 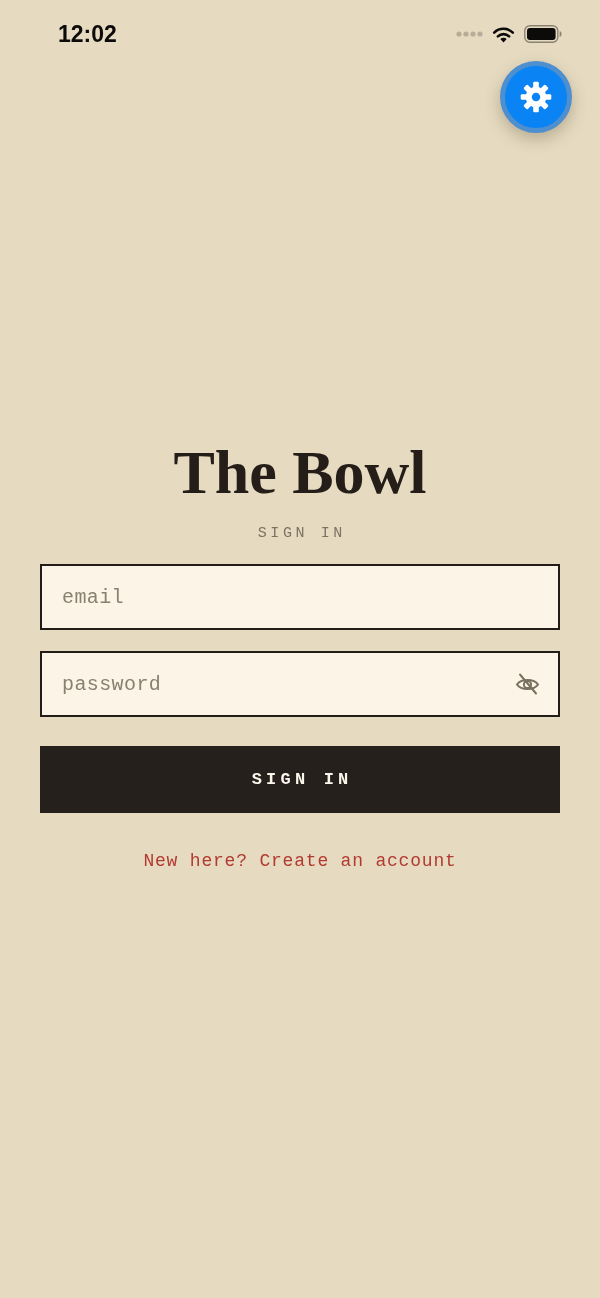 I want to click on email-field: email, so click(x=300, y=597).